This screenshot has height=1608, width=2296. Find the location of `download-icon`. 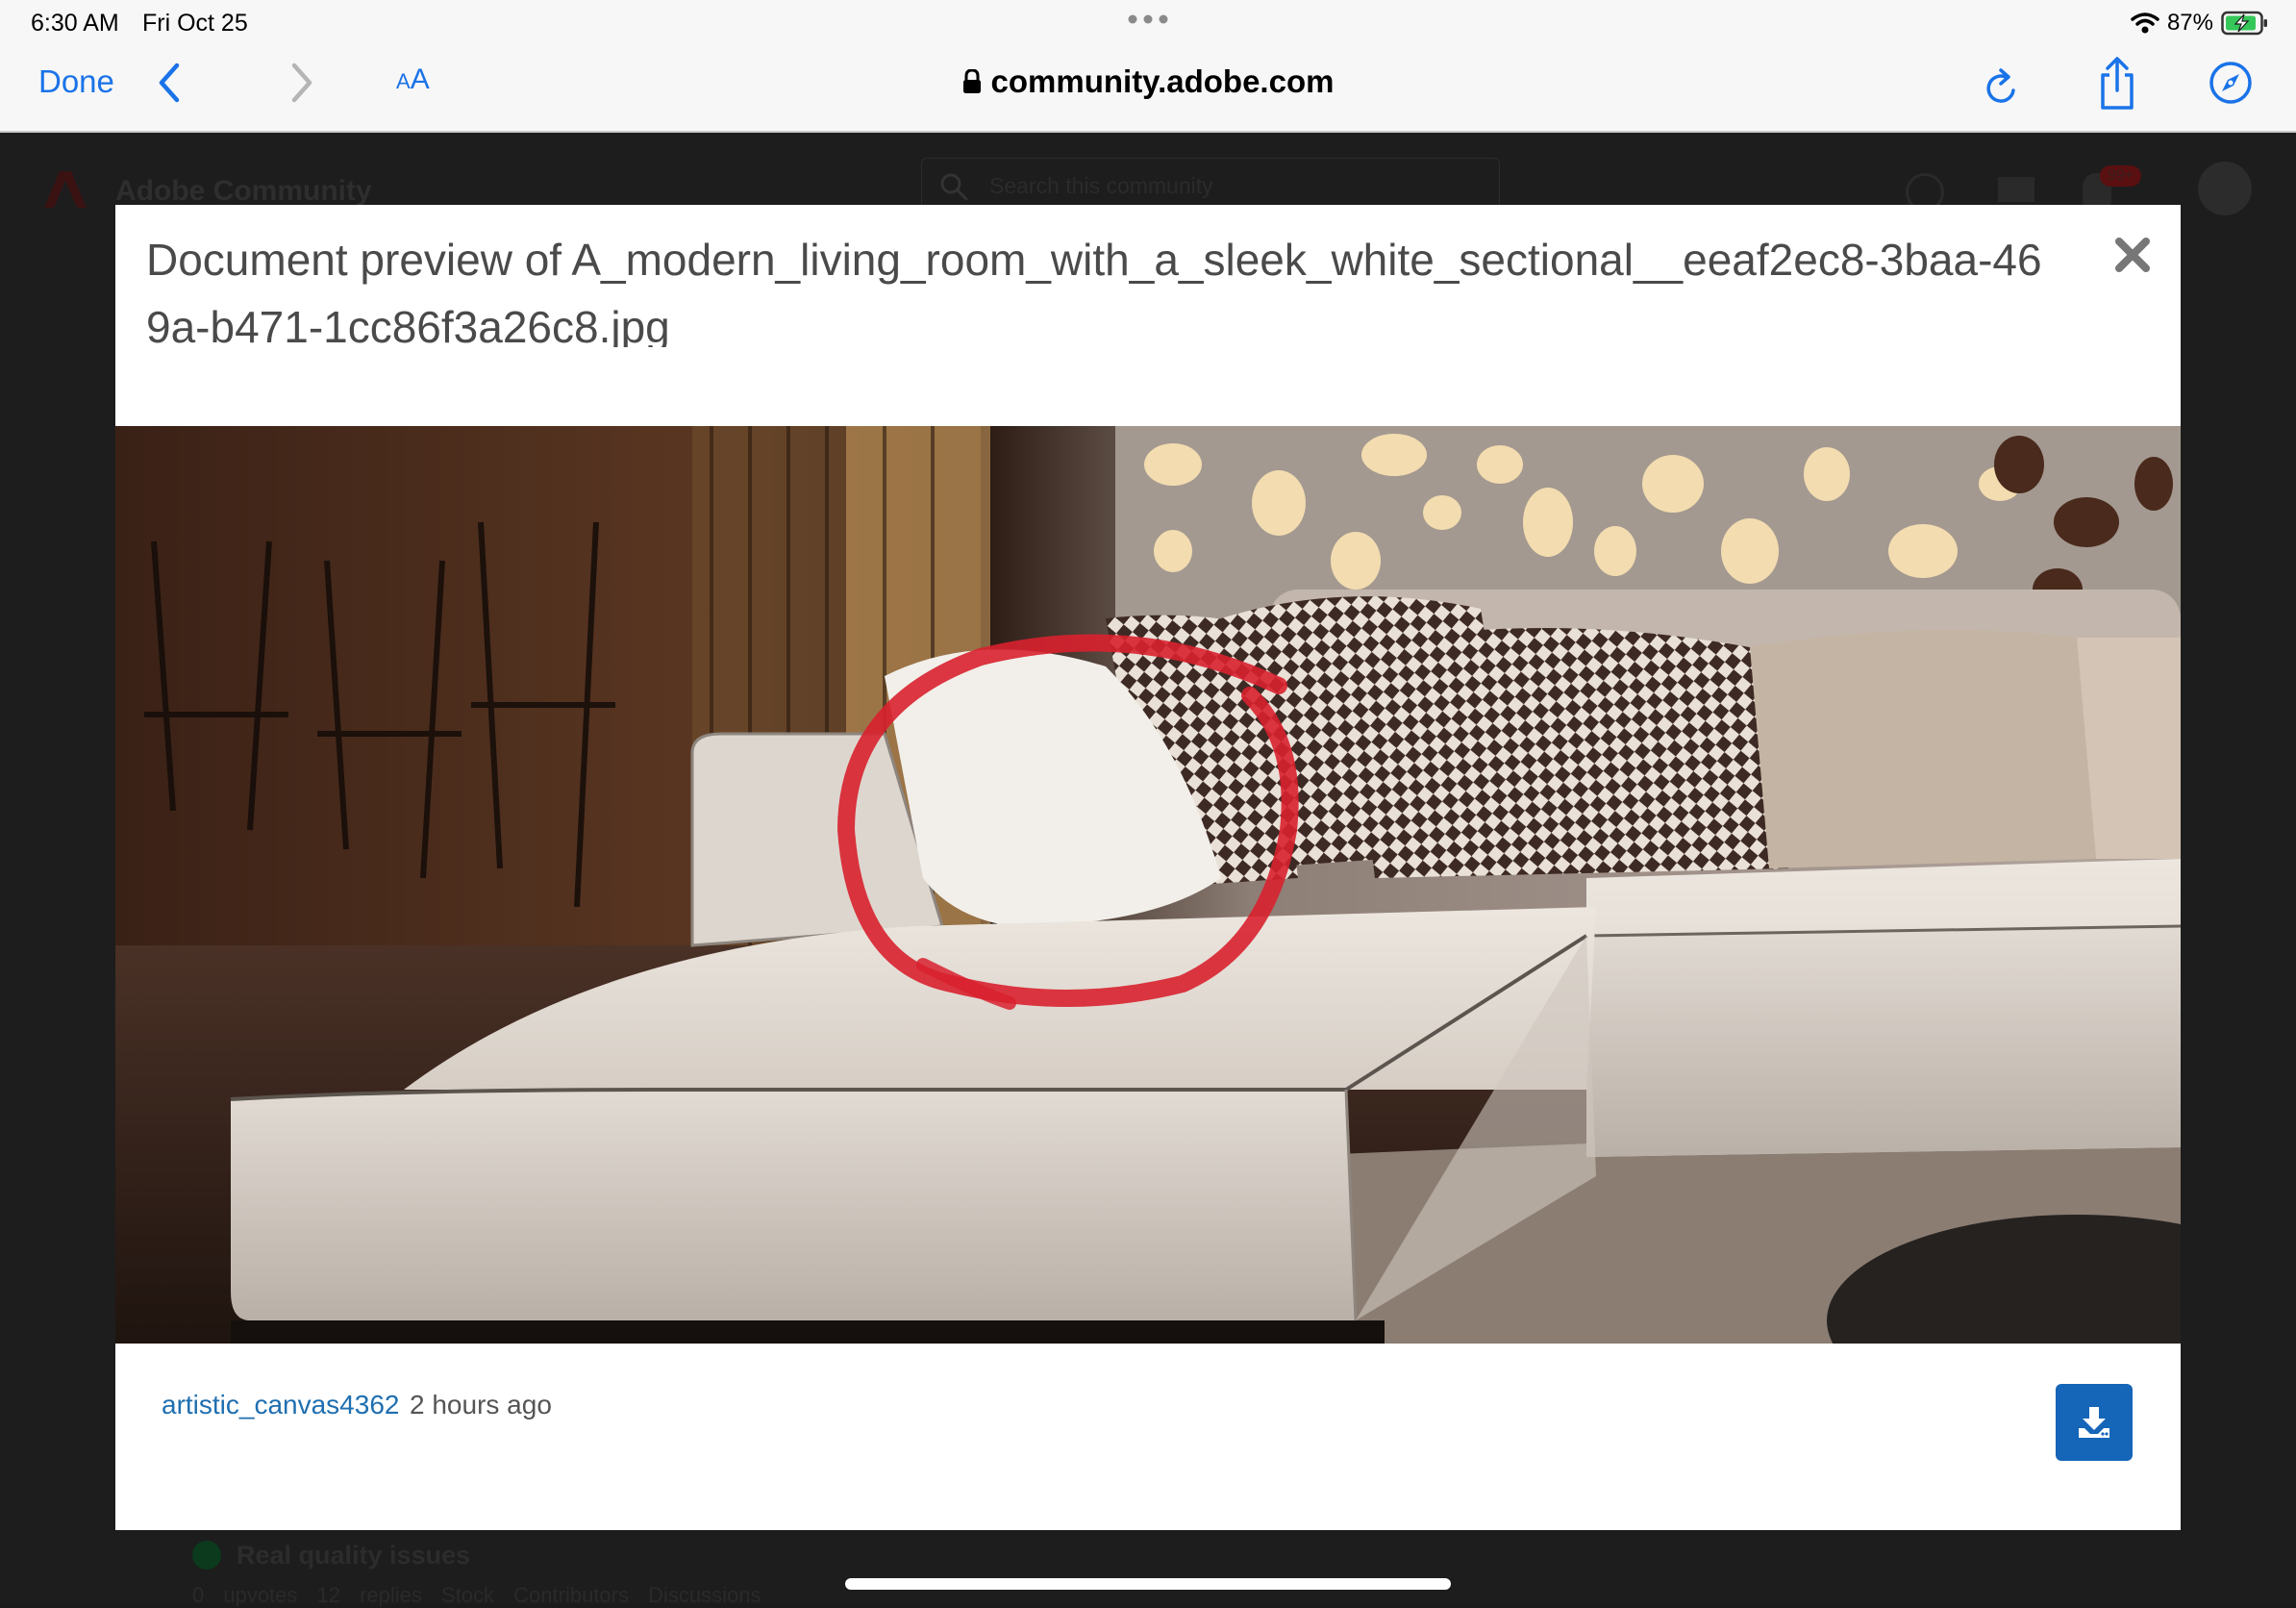

download-icon is located at coordinates (2094, 1422).